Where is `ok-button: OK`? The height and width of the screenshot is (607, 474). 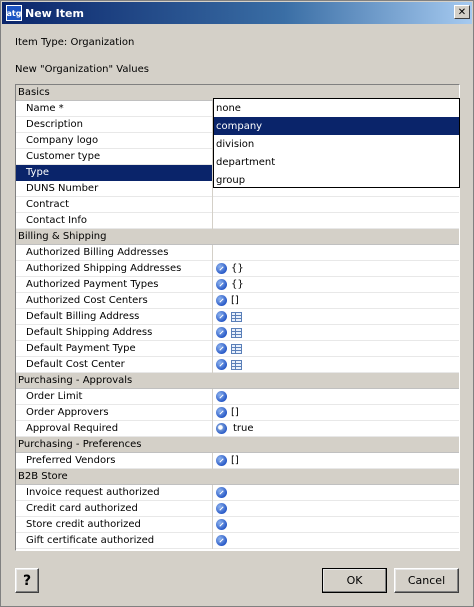 ok-button: OK is located at coordinates (354, 580).